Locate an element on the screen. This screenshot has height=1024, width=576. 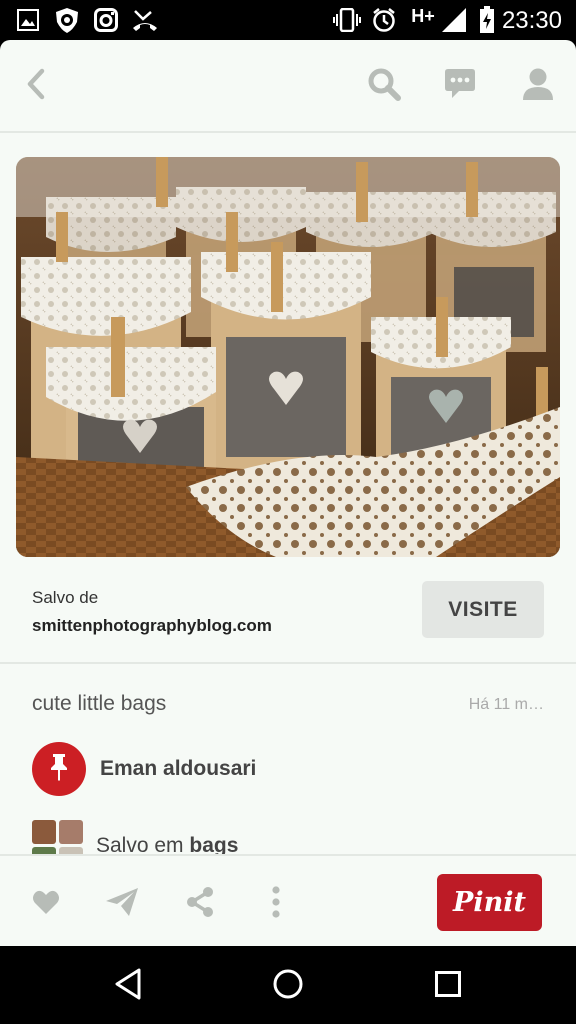
navigation-bar is located at coordinates (288, 985).